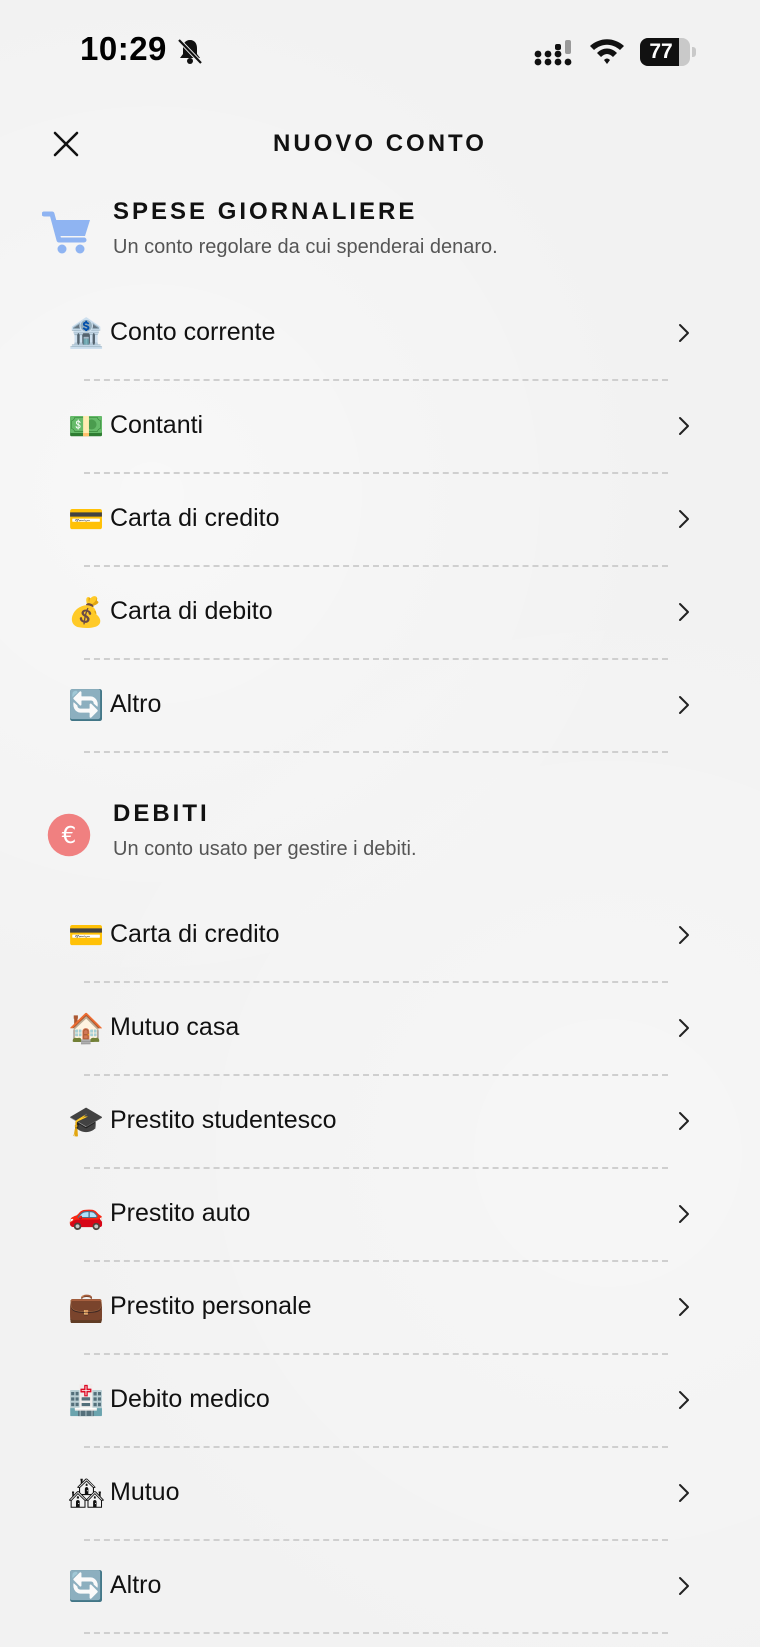 This screenshot has width=760, height=1647. What do you see at coordinates (86, 333) in the screenshot?
I see `bank-icon: 🏦` at bounding box center [86, 333].